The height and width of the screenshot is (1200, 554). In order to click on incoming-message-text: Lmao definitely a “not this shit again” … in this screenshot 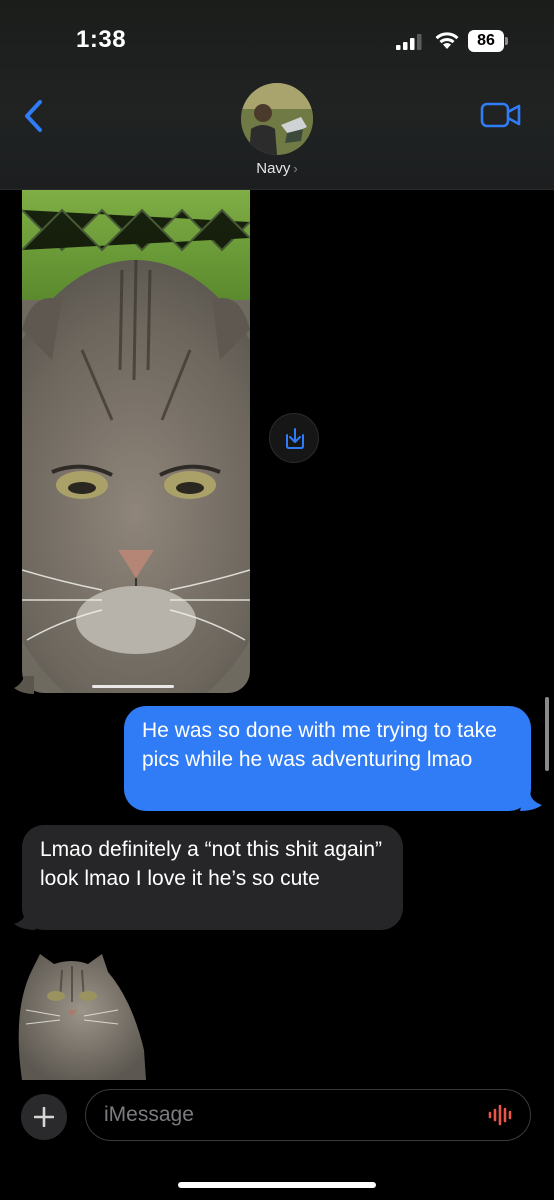, I will do `click(211, 864)`.